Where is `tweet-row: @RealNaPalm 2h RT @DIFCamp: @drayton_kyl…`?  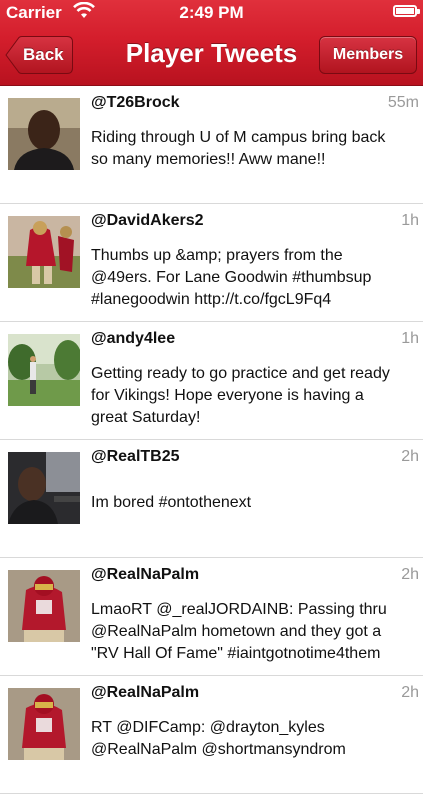 tweet-row: @RealNaPalm 2h RT @DIFCamp: @drayton_kyl… is located at coordinates (211, 735).